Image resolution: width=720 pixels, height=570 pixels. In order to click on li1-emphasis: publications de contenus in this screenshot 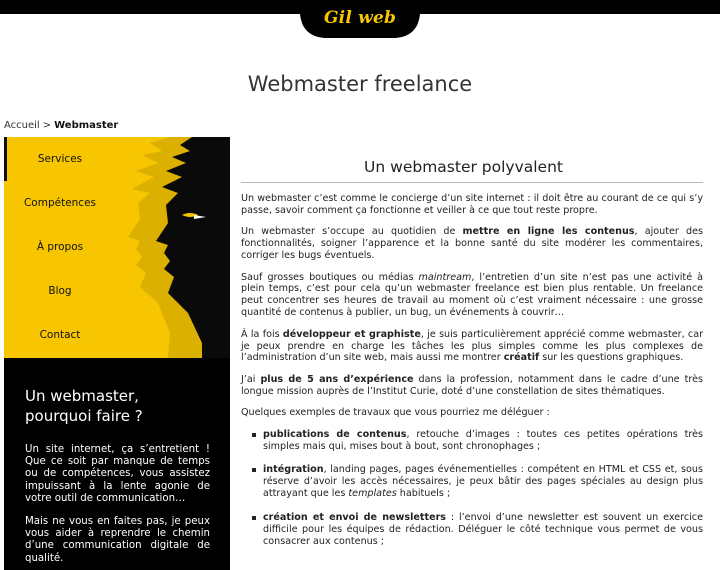, I will do `click(335, 434)`.